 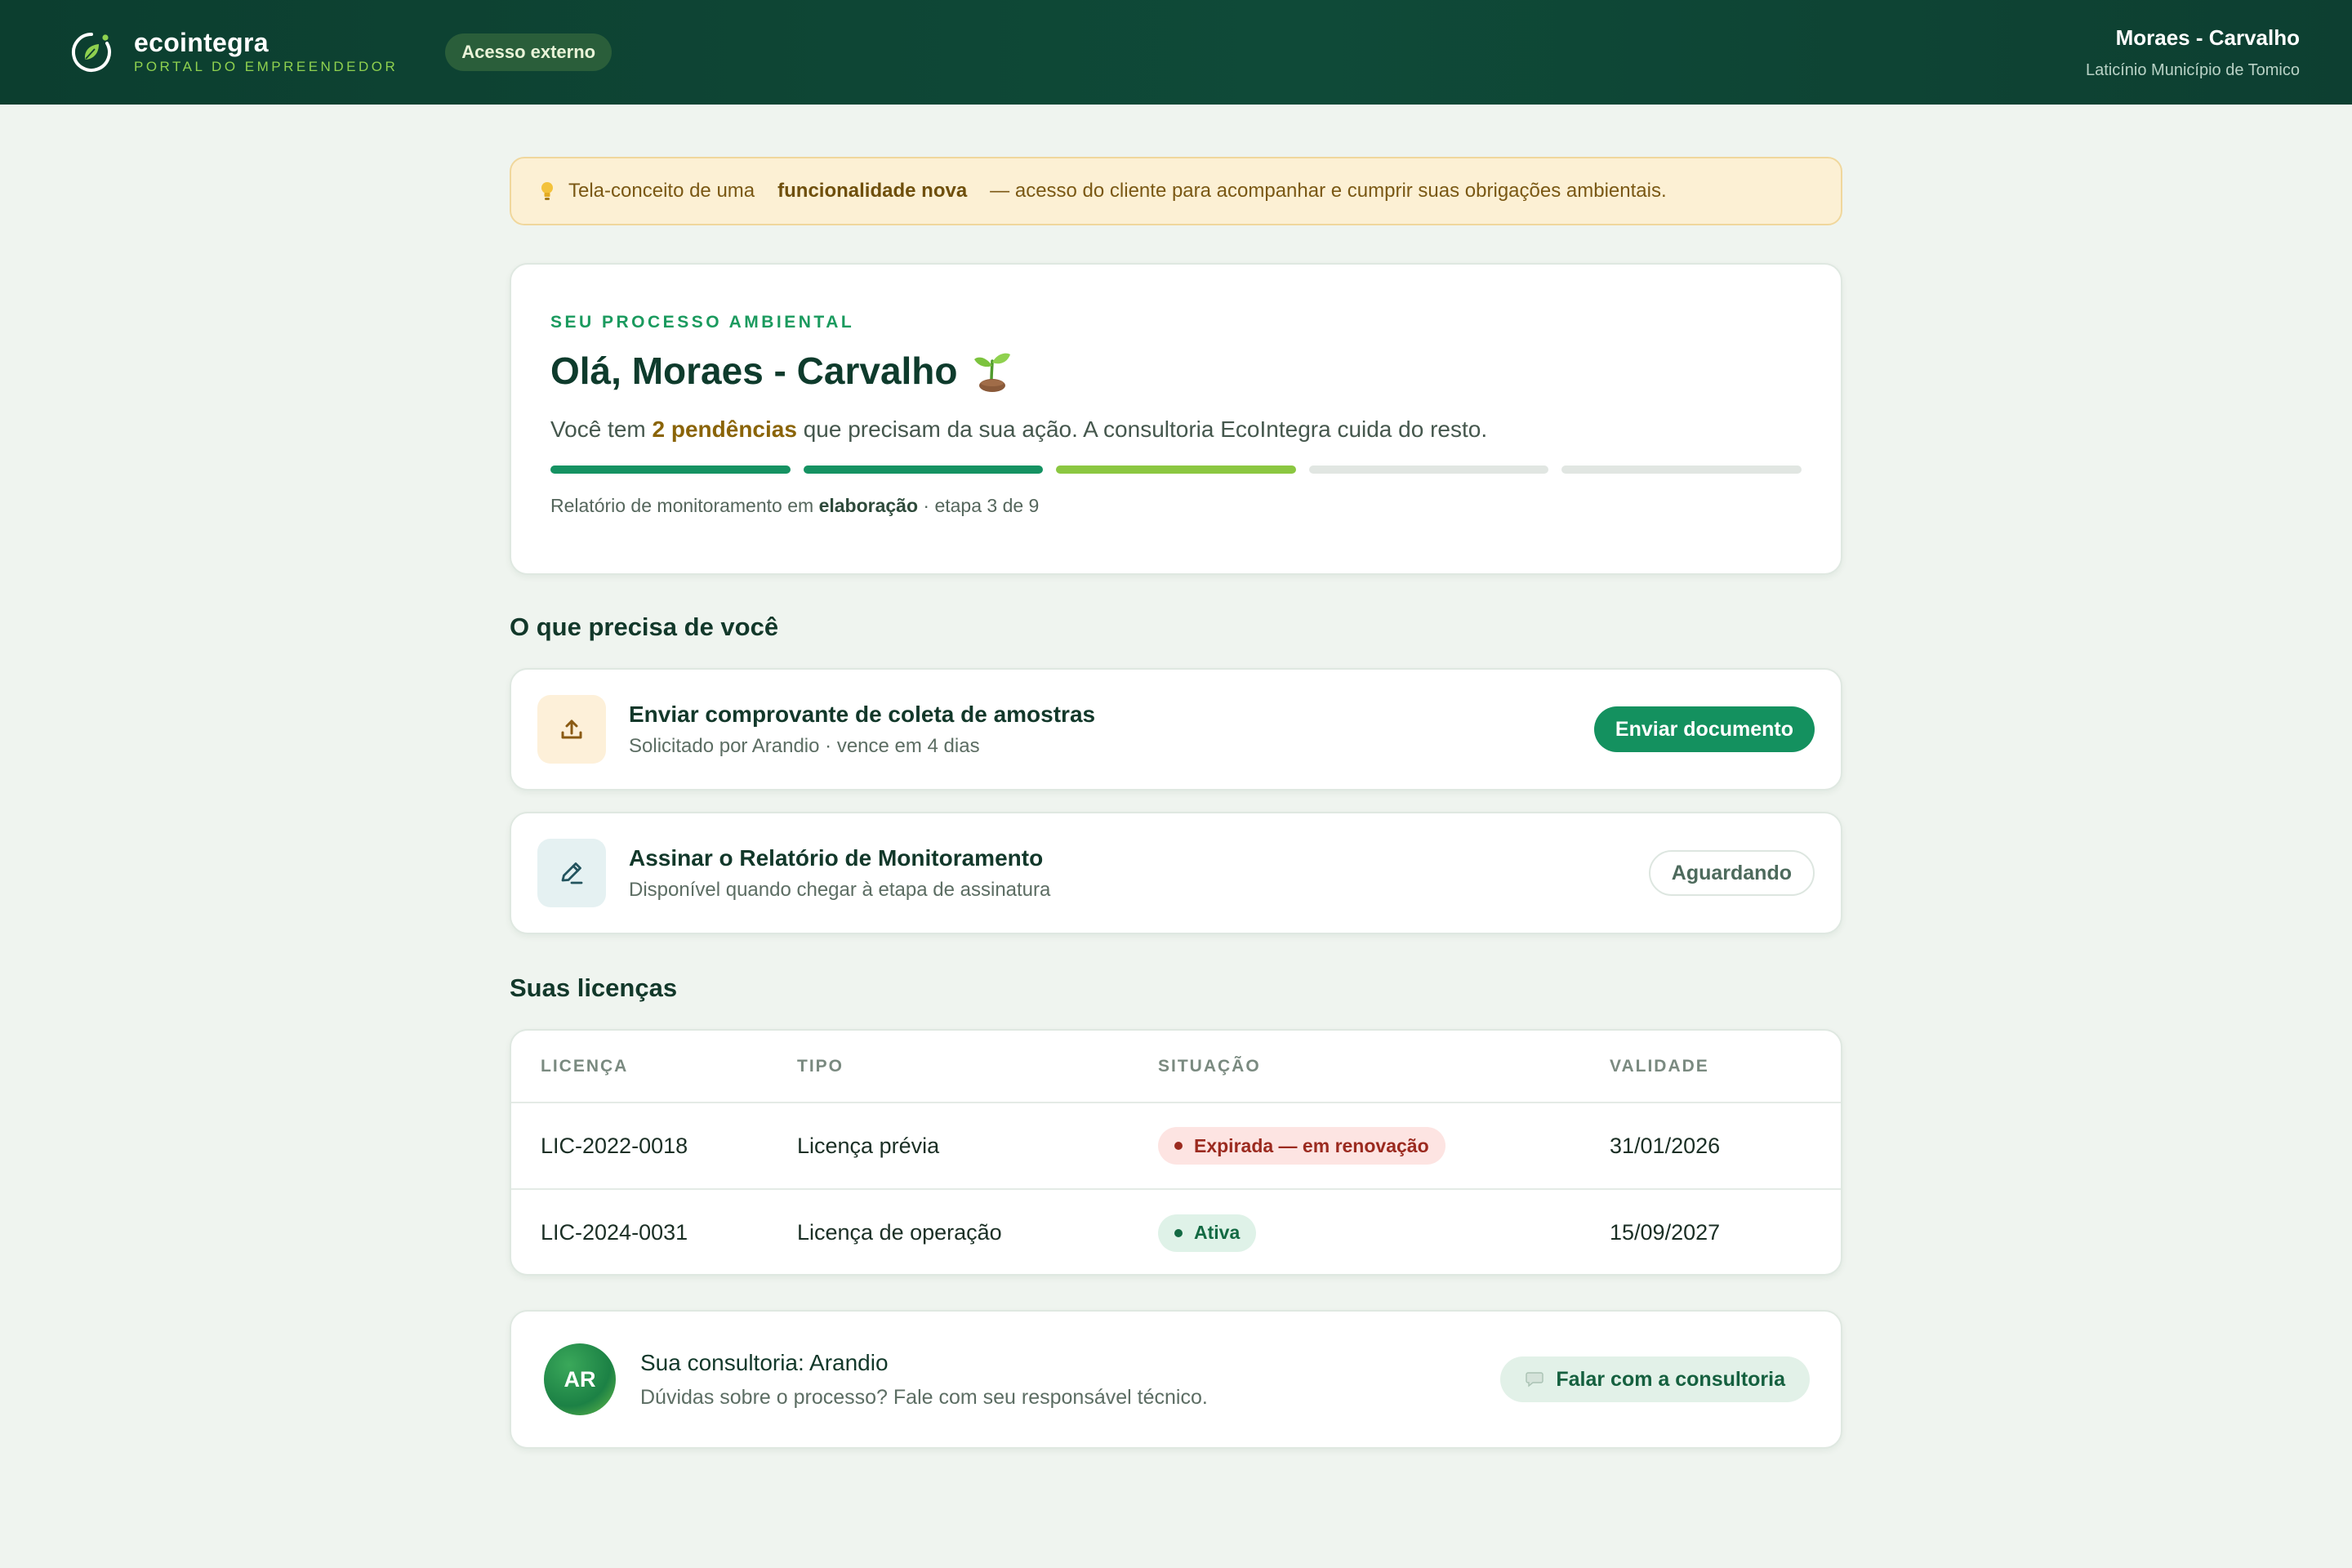 What do you see at coordinates (614, 1232) in the screenshot?
I see `license-id: LIC-2024-0031` at bounding box center [614, 1232].